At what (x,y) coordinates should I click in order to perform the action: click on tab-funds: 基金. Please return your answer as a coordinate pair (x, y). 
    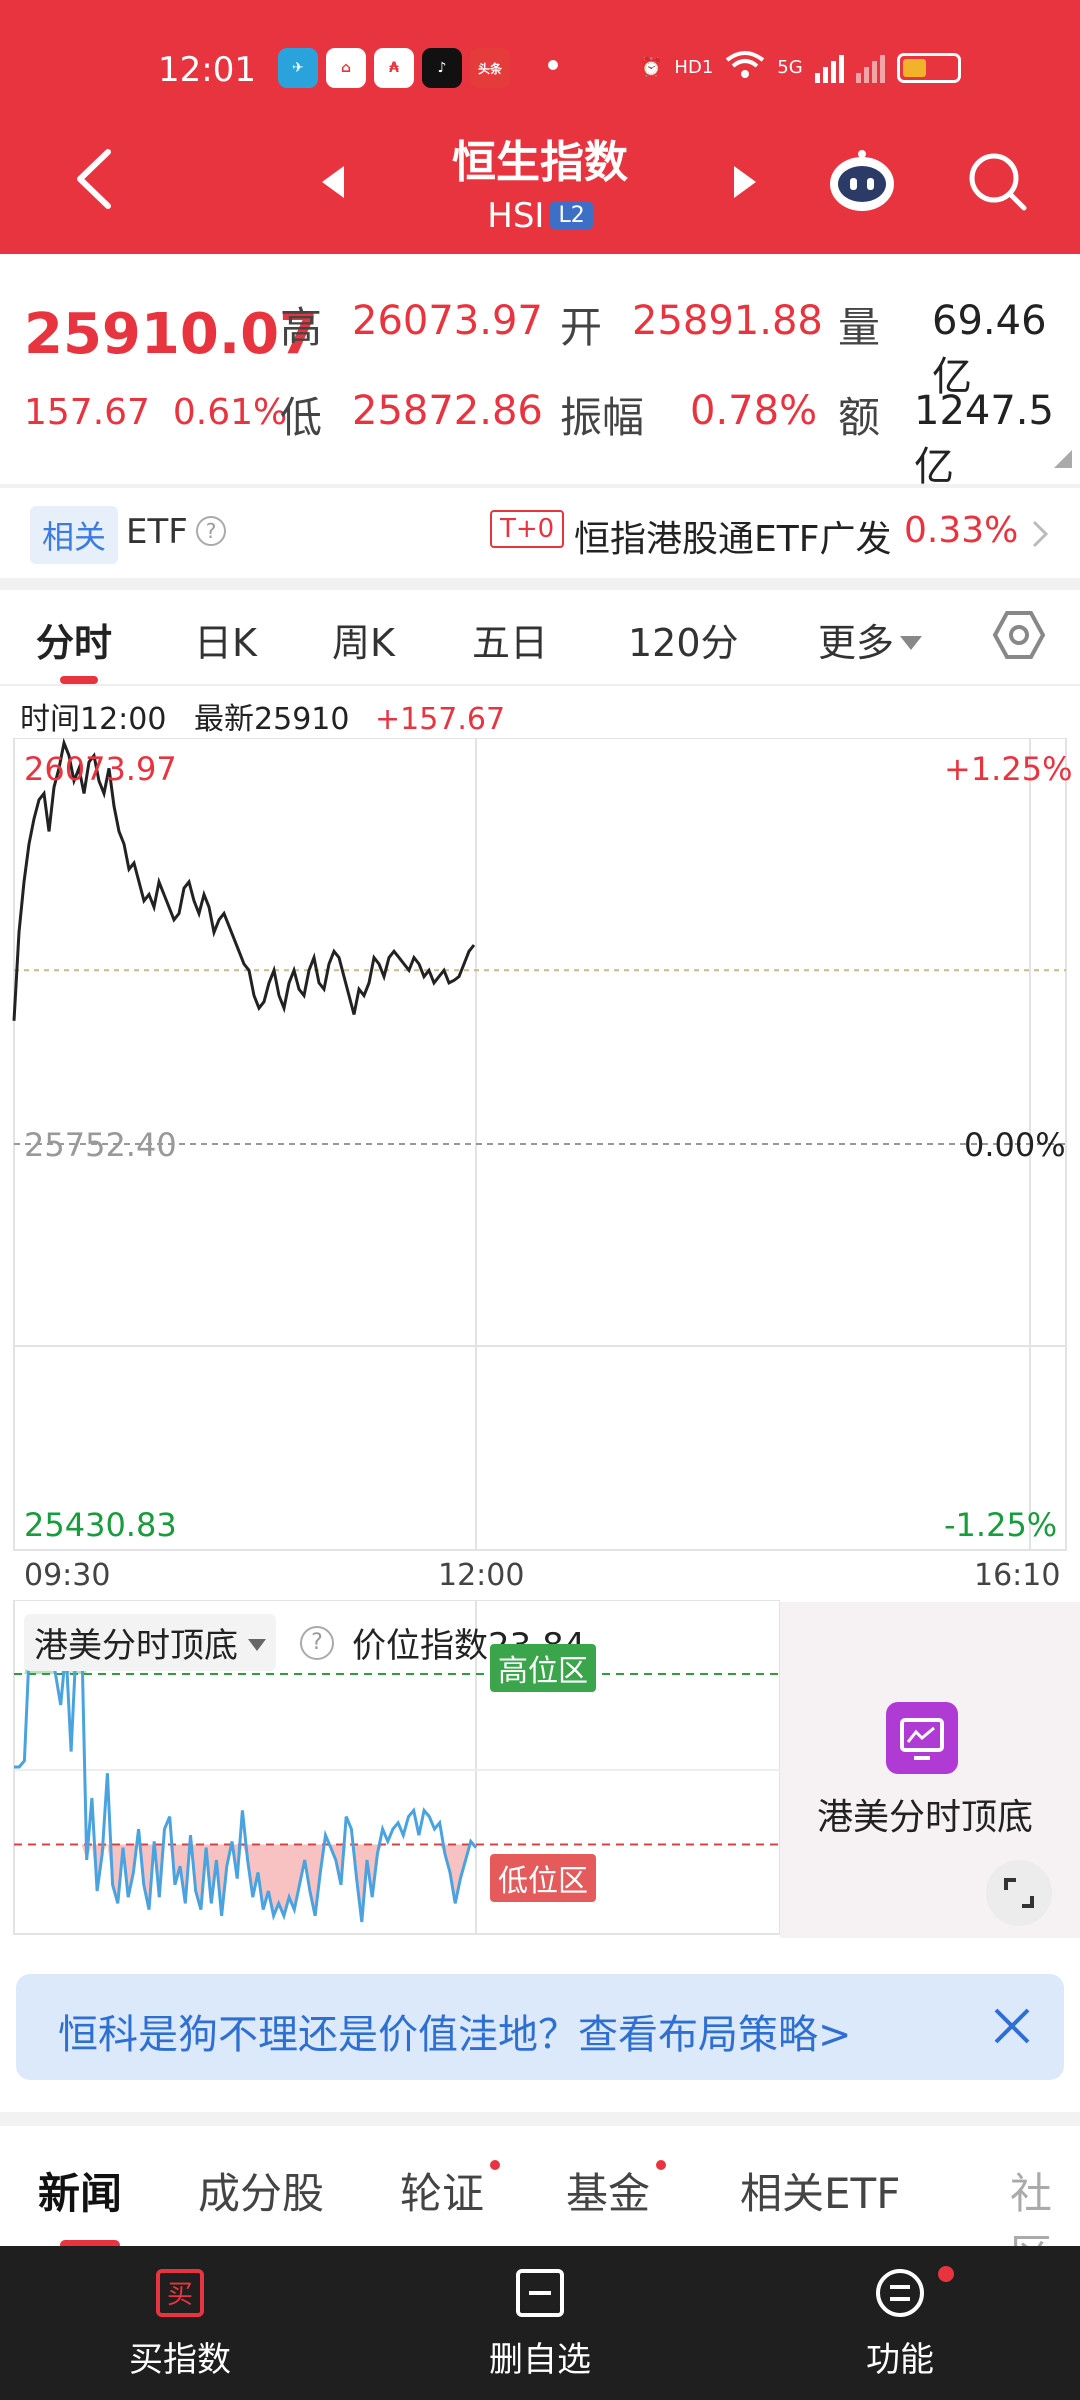
    Looking at the image, I should click on (608, 2190).